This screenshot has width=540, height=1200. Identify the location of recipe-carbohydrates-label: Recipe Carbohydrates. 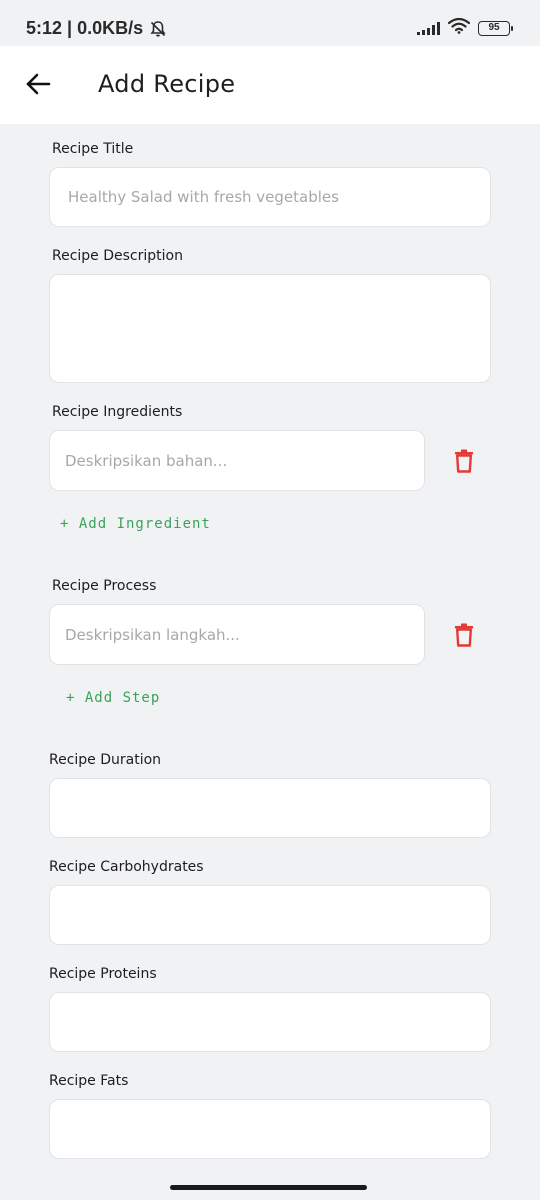
(126, 867).